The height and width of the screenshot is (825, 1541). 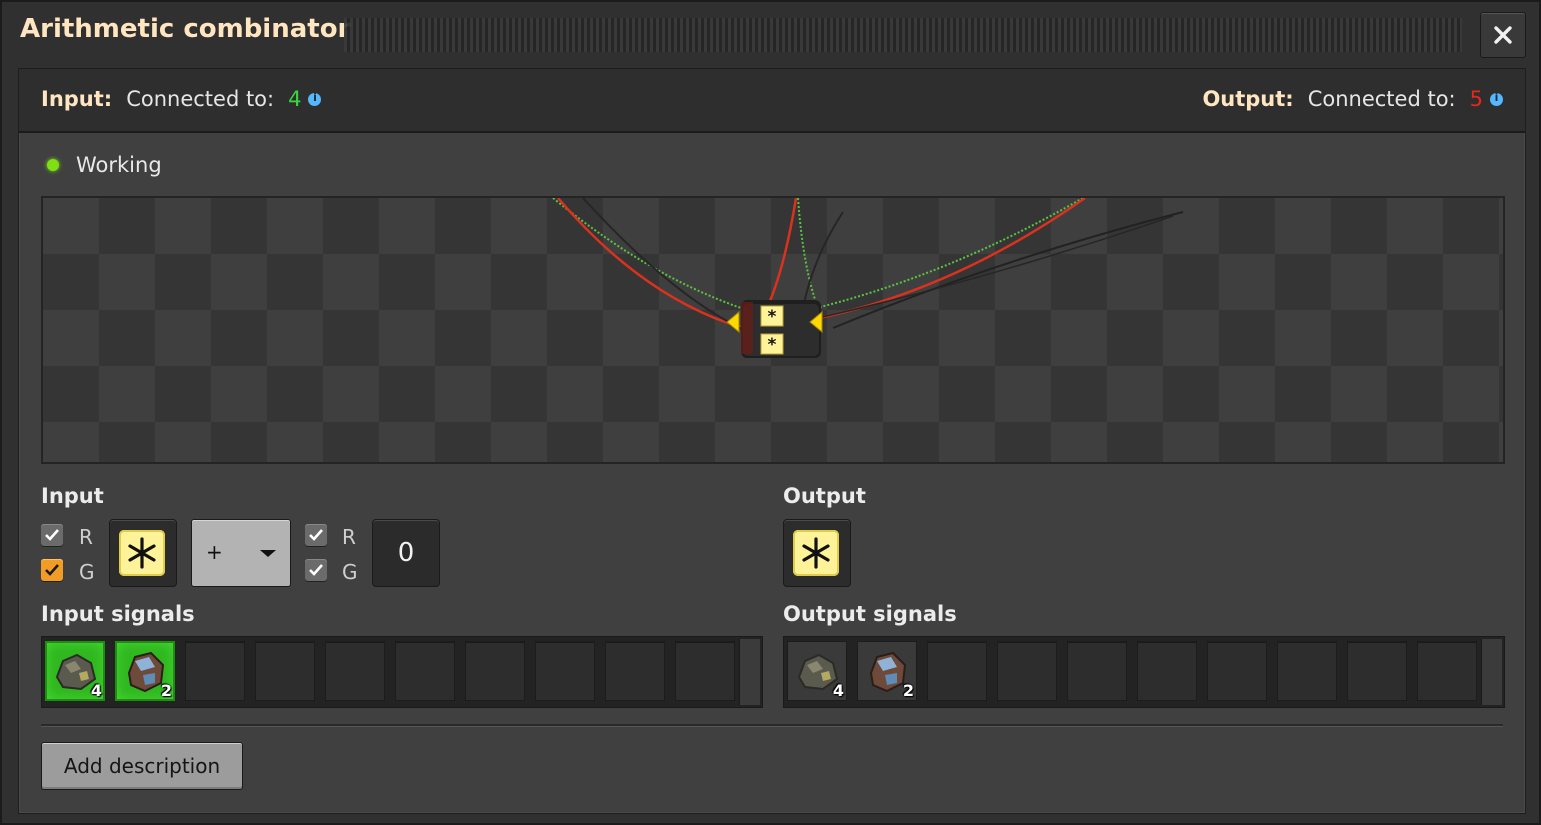 What do you see at coordinates (241, 553) in the screenshot?
I see `operator-dropdown: +` at bounding box center [241, 553].